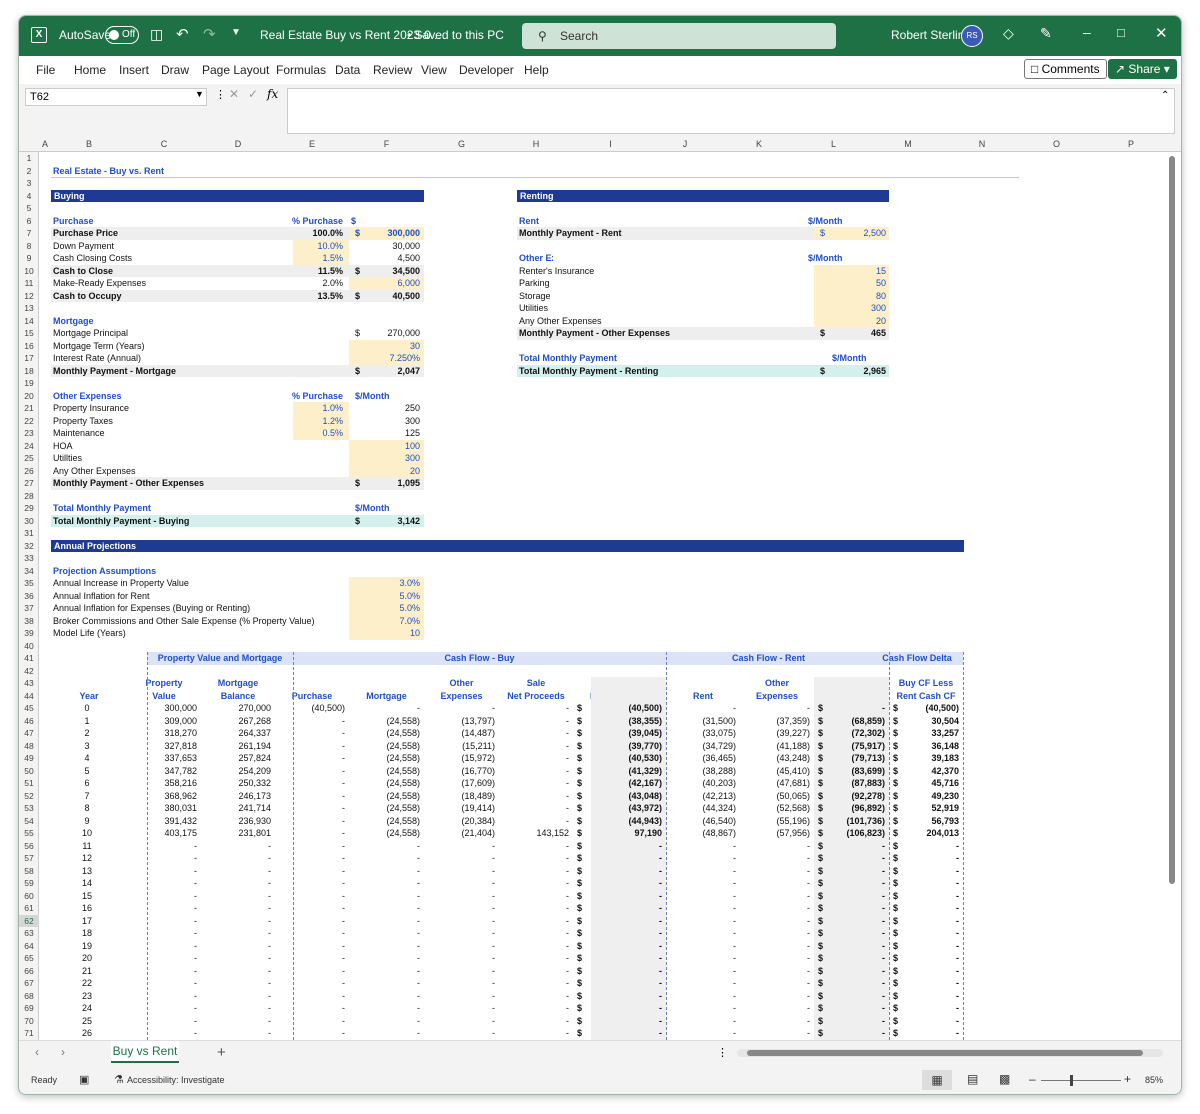 The width and height of the screenshot is (1200, 1114). What do you see at coordinates (87, 846) in the screenshot?
I see `table-cell: 11` at bounding box center [87, 846].